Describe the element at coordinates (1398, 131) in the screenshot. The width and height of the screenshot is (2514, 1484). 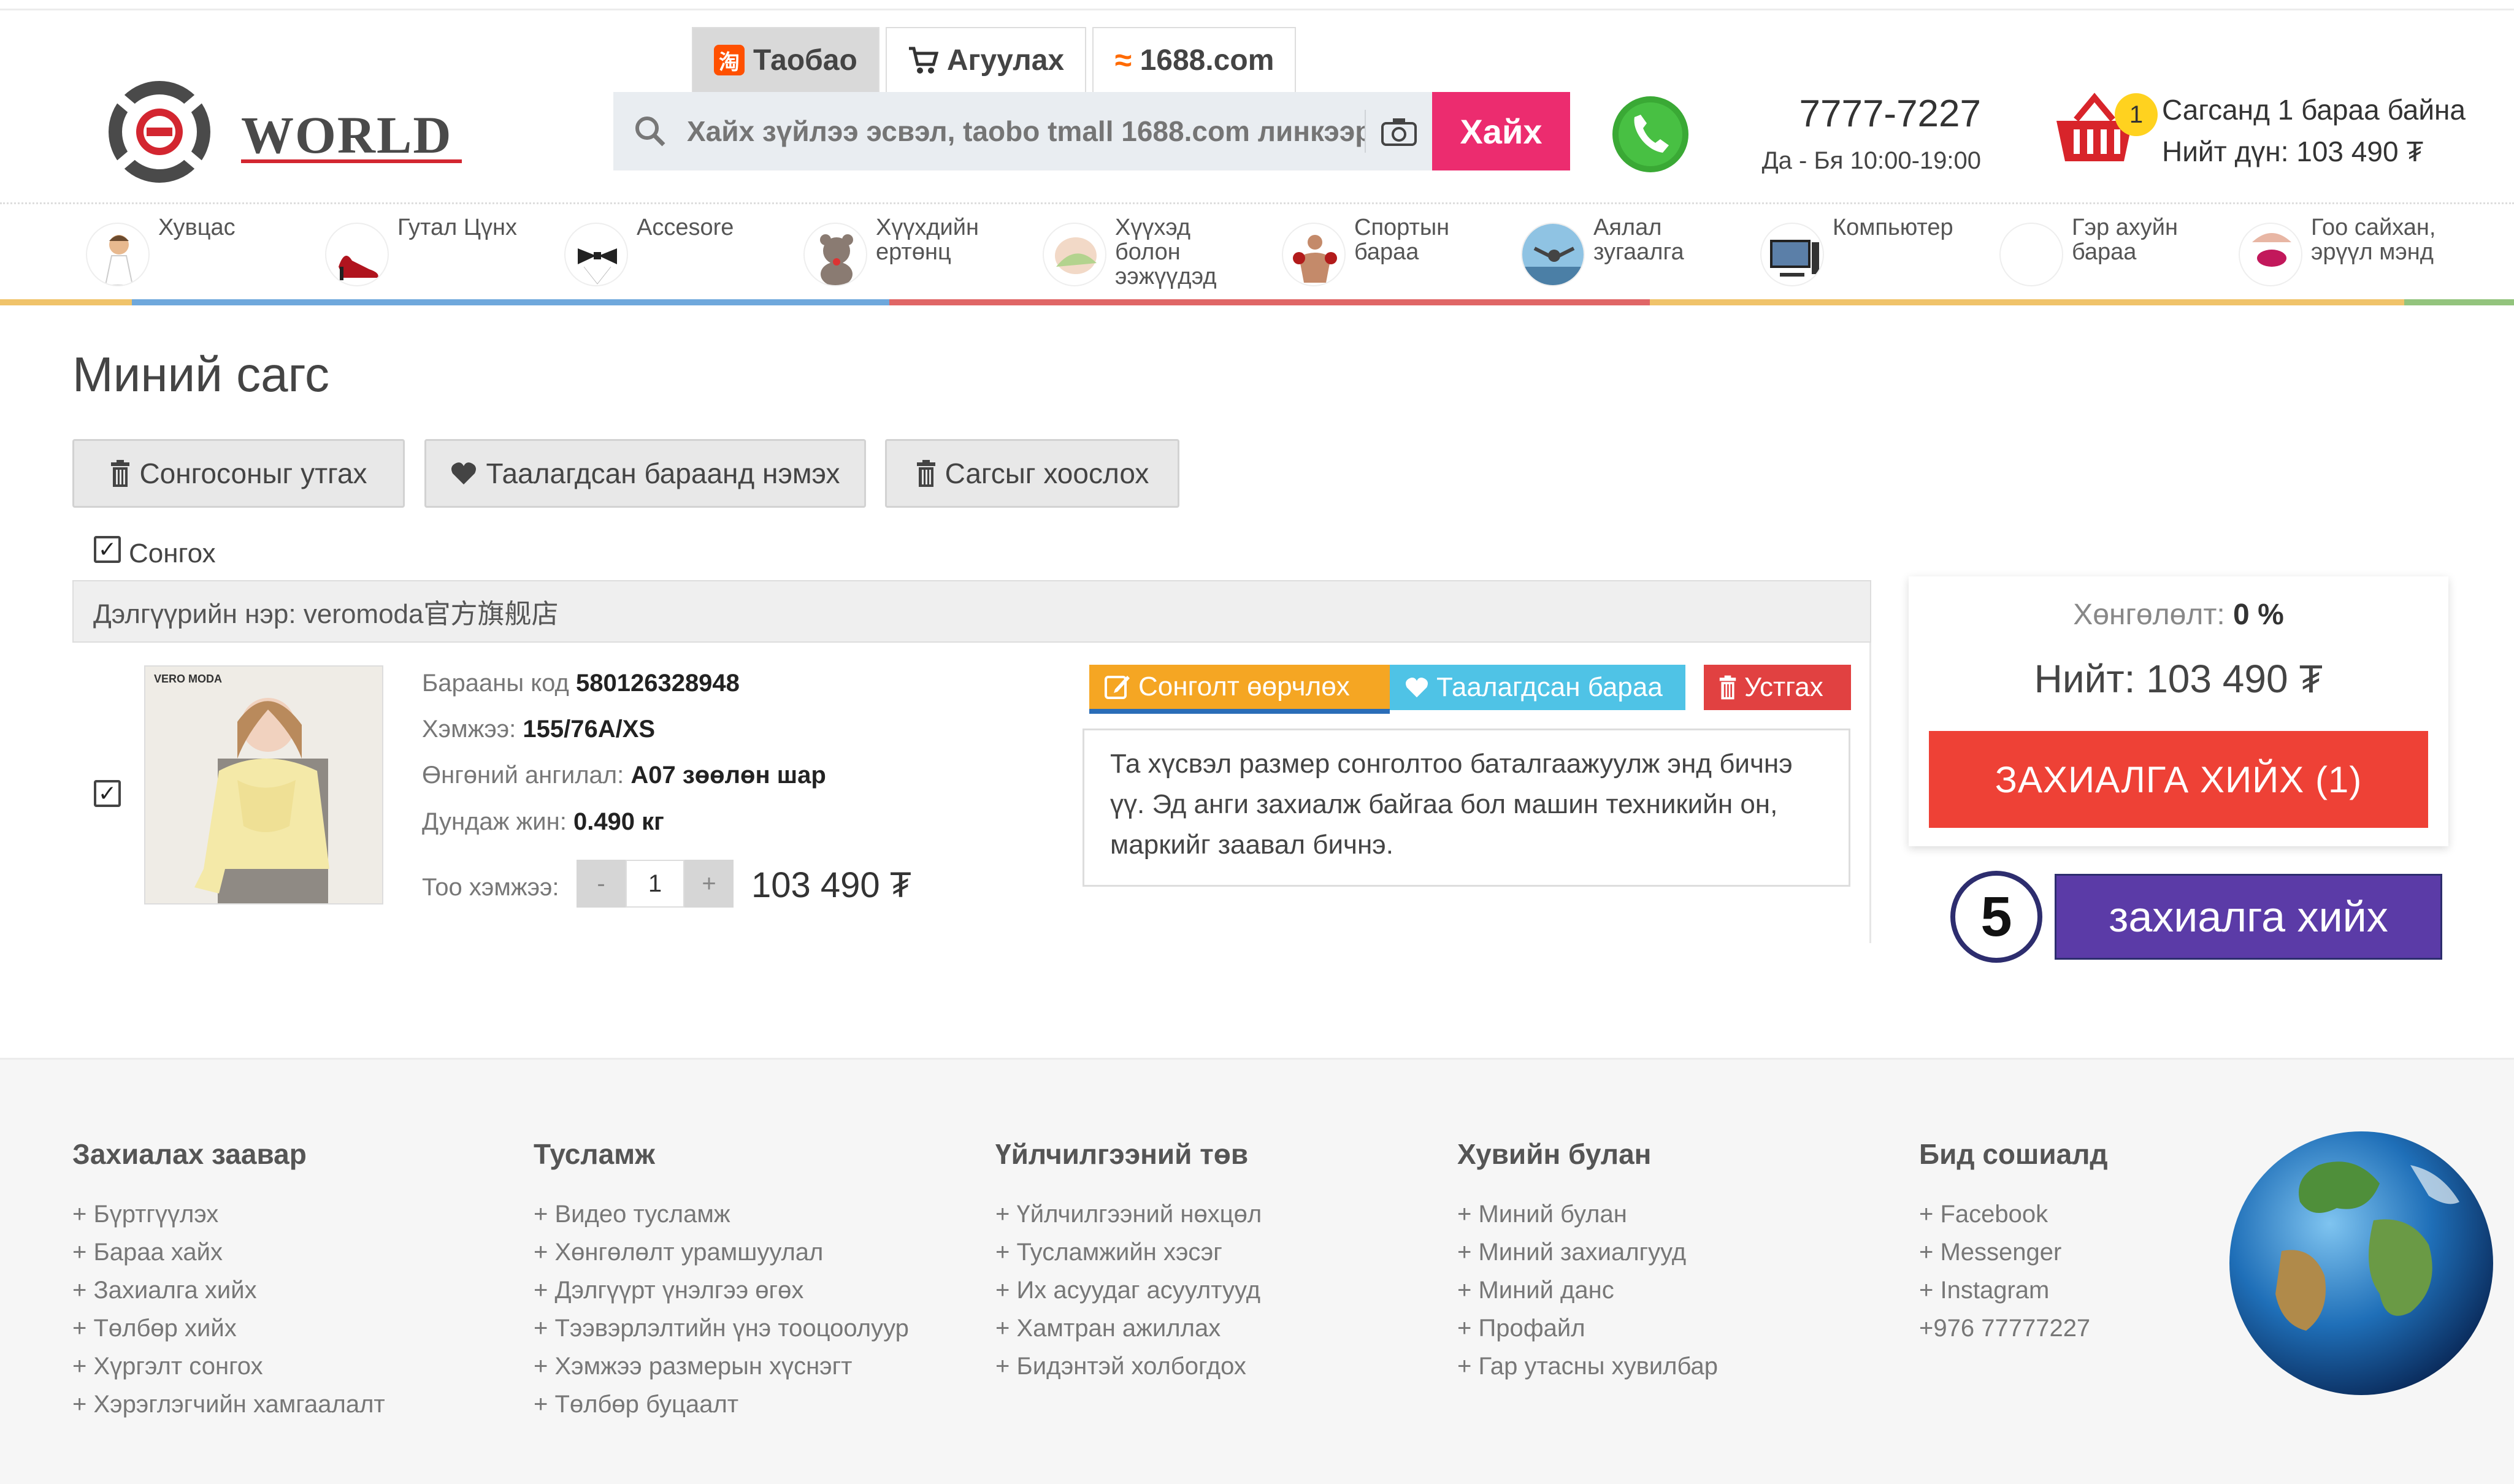
I see `camera-icon` at that location.